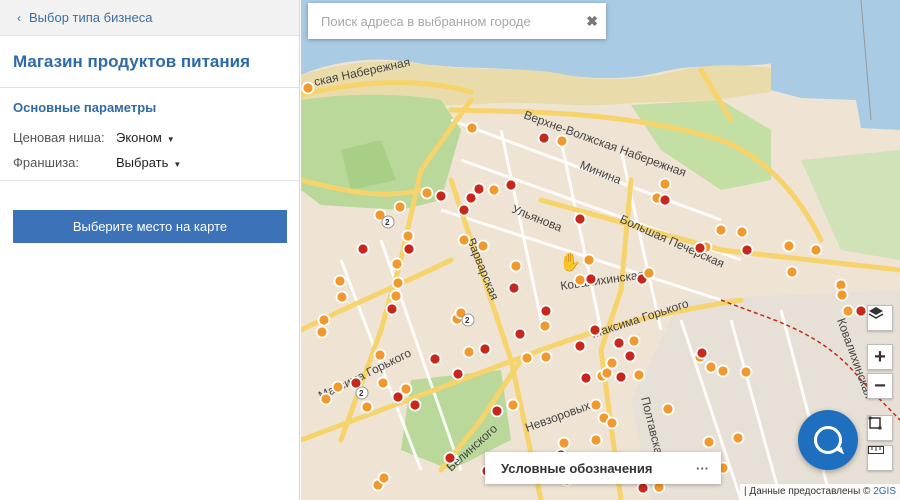 Image resolution: width=900 pixels, height=500 pixels. What do you see at coordinates (145, 137) in the screenshot?
I see `price-niche-select: Эконом ▼` at bounding box center [145, 137].